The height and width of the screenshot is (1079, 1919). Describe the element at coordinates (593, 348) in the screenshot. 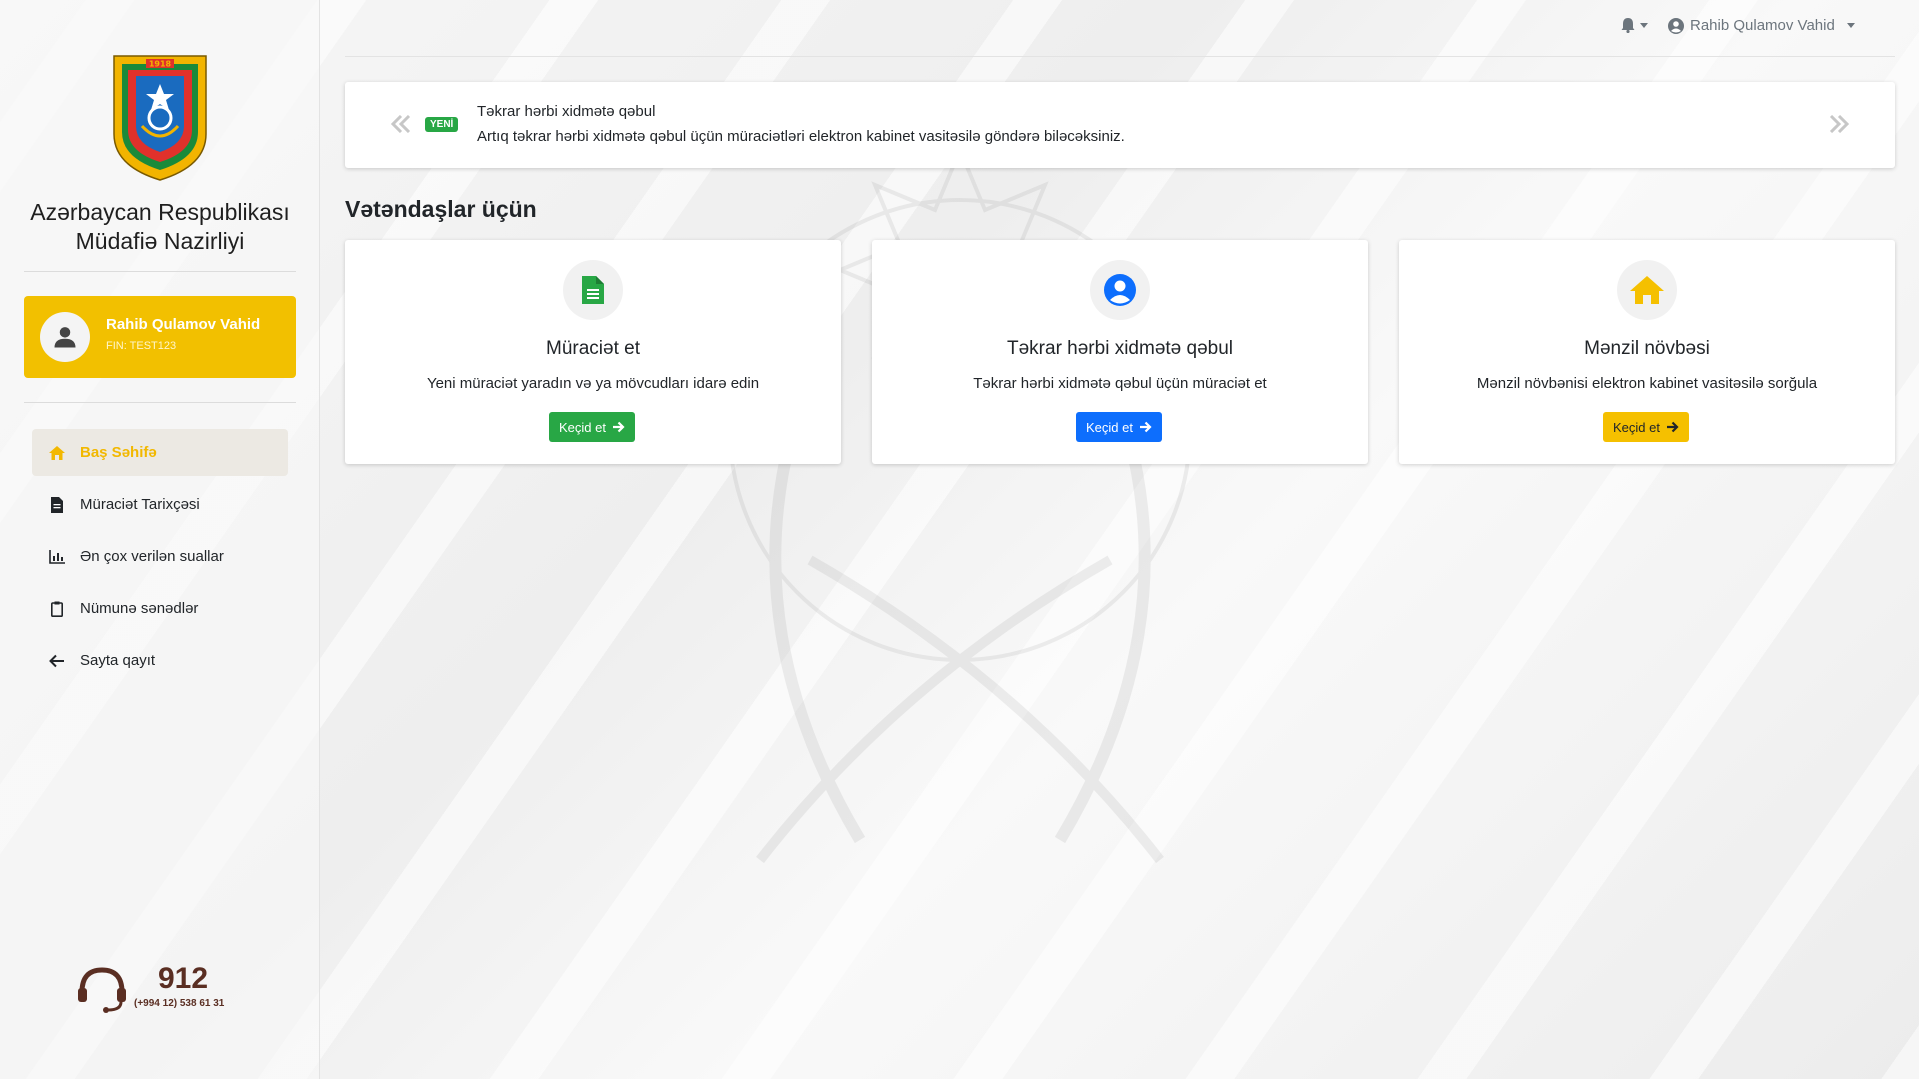

I see `card-title: Müraciət et` at that location.